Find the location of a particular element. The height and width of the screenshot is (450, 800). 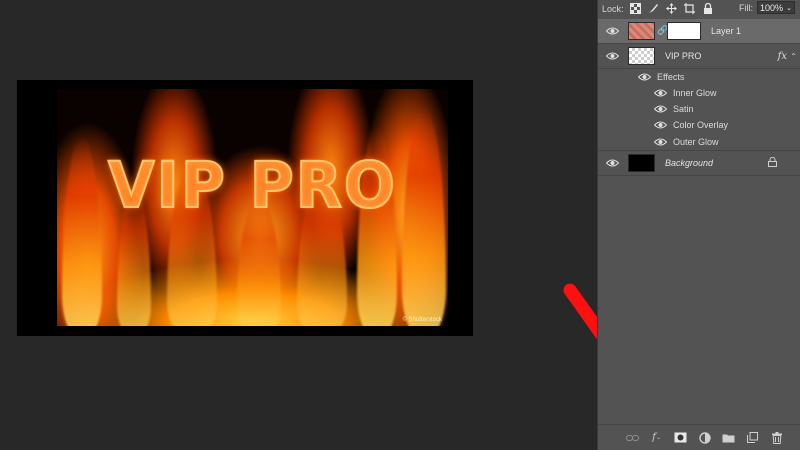

layers-bottom-toolbar: f ⌄ is located at coordinates (699, 437).